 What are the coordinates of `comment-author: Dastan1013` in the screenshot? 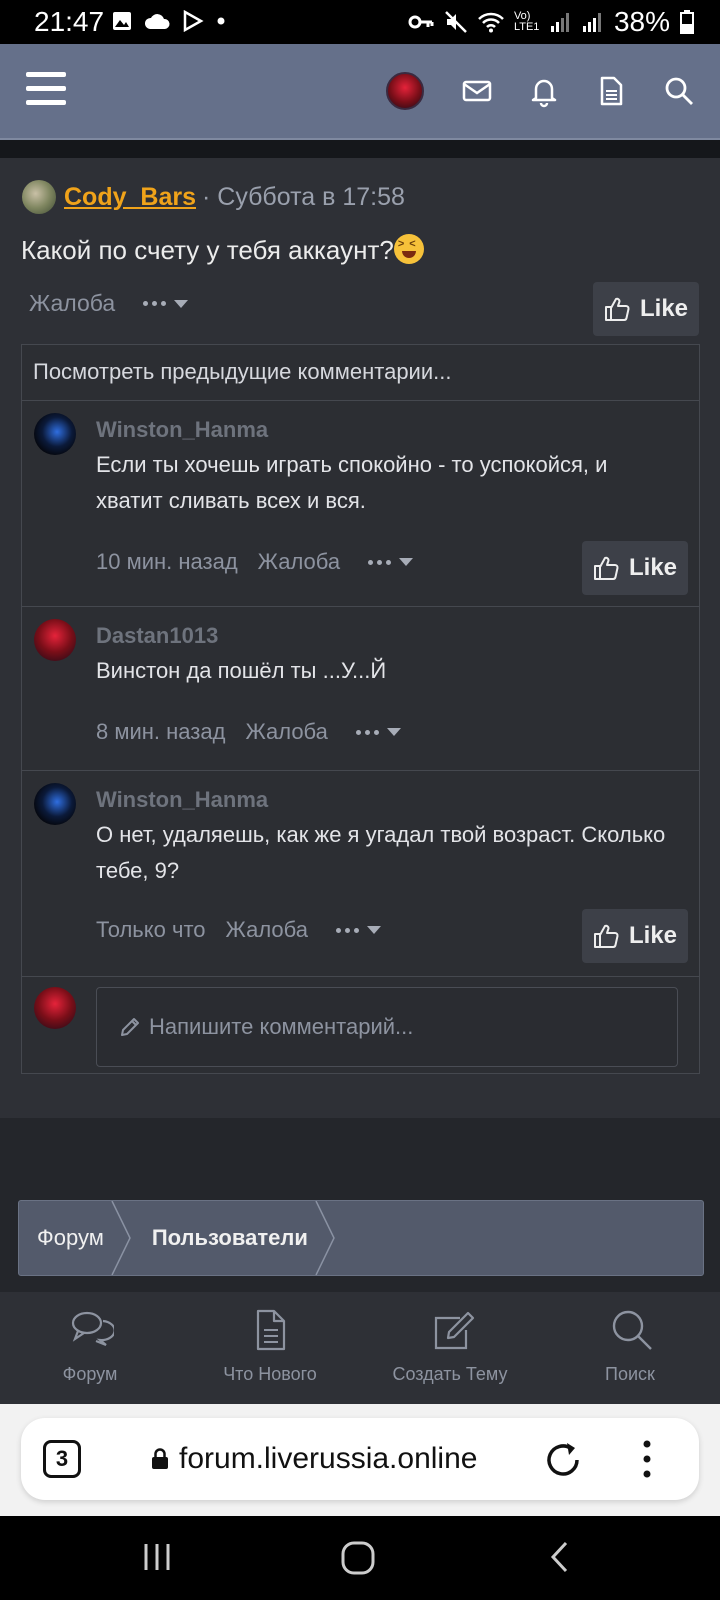 It's located at (157, 636).